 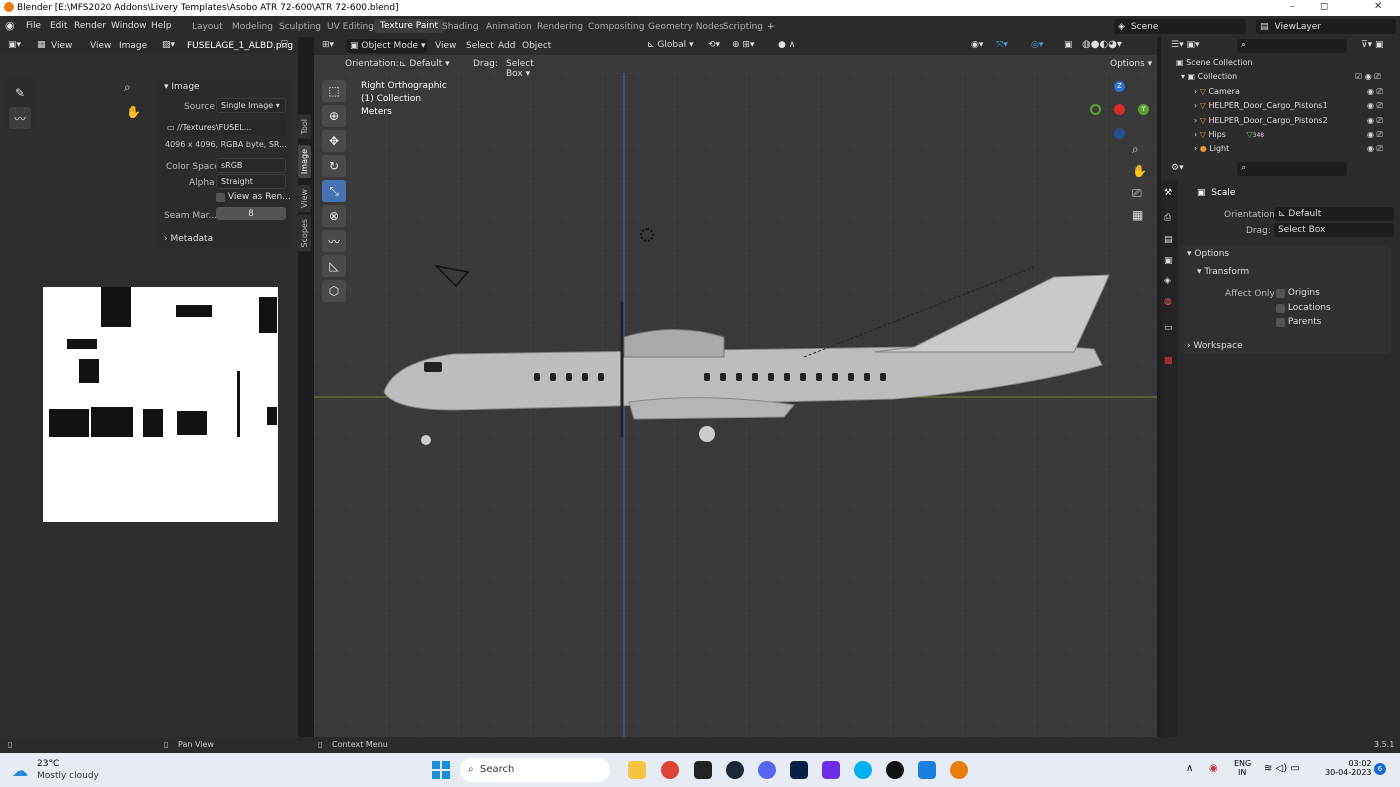 What do you see at coordinates (300, 27) in the screenshot?
I see `tab-sculpting: Sculpting` at bounding box center [300, 27].